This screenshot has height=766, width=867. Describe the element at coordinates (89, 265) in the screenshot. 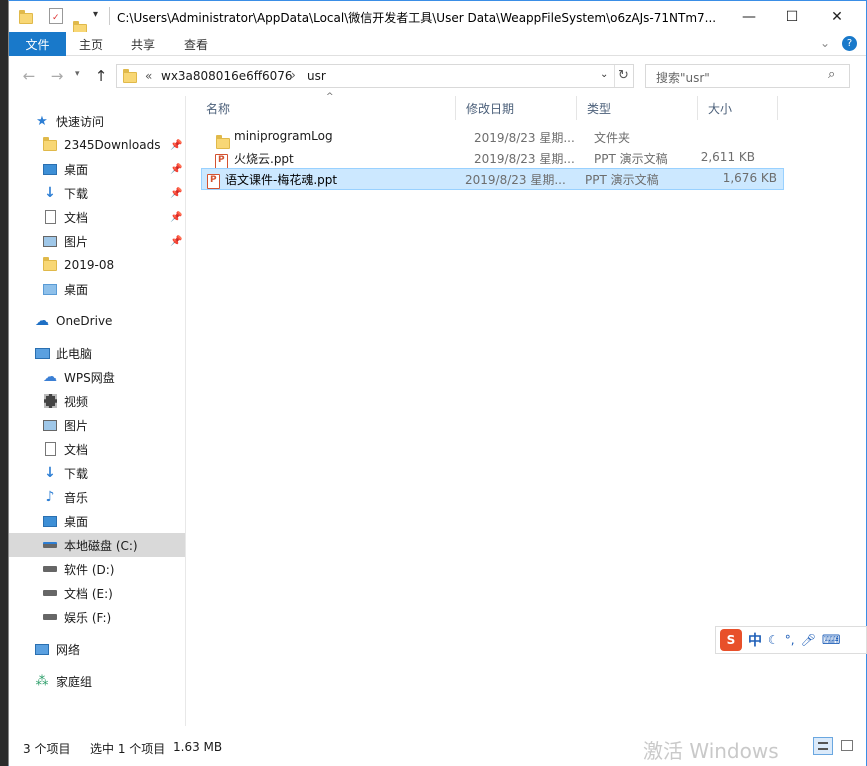

I see `sidebar-item-label: 2019-08` at that location.